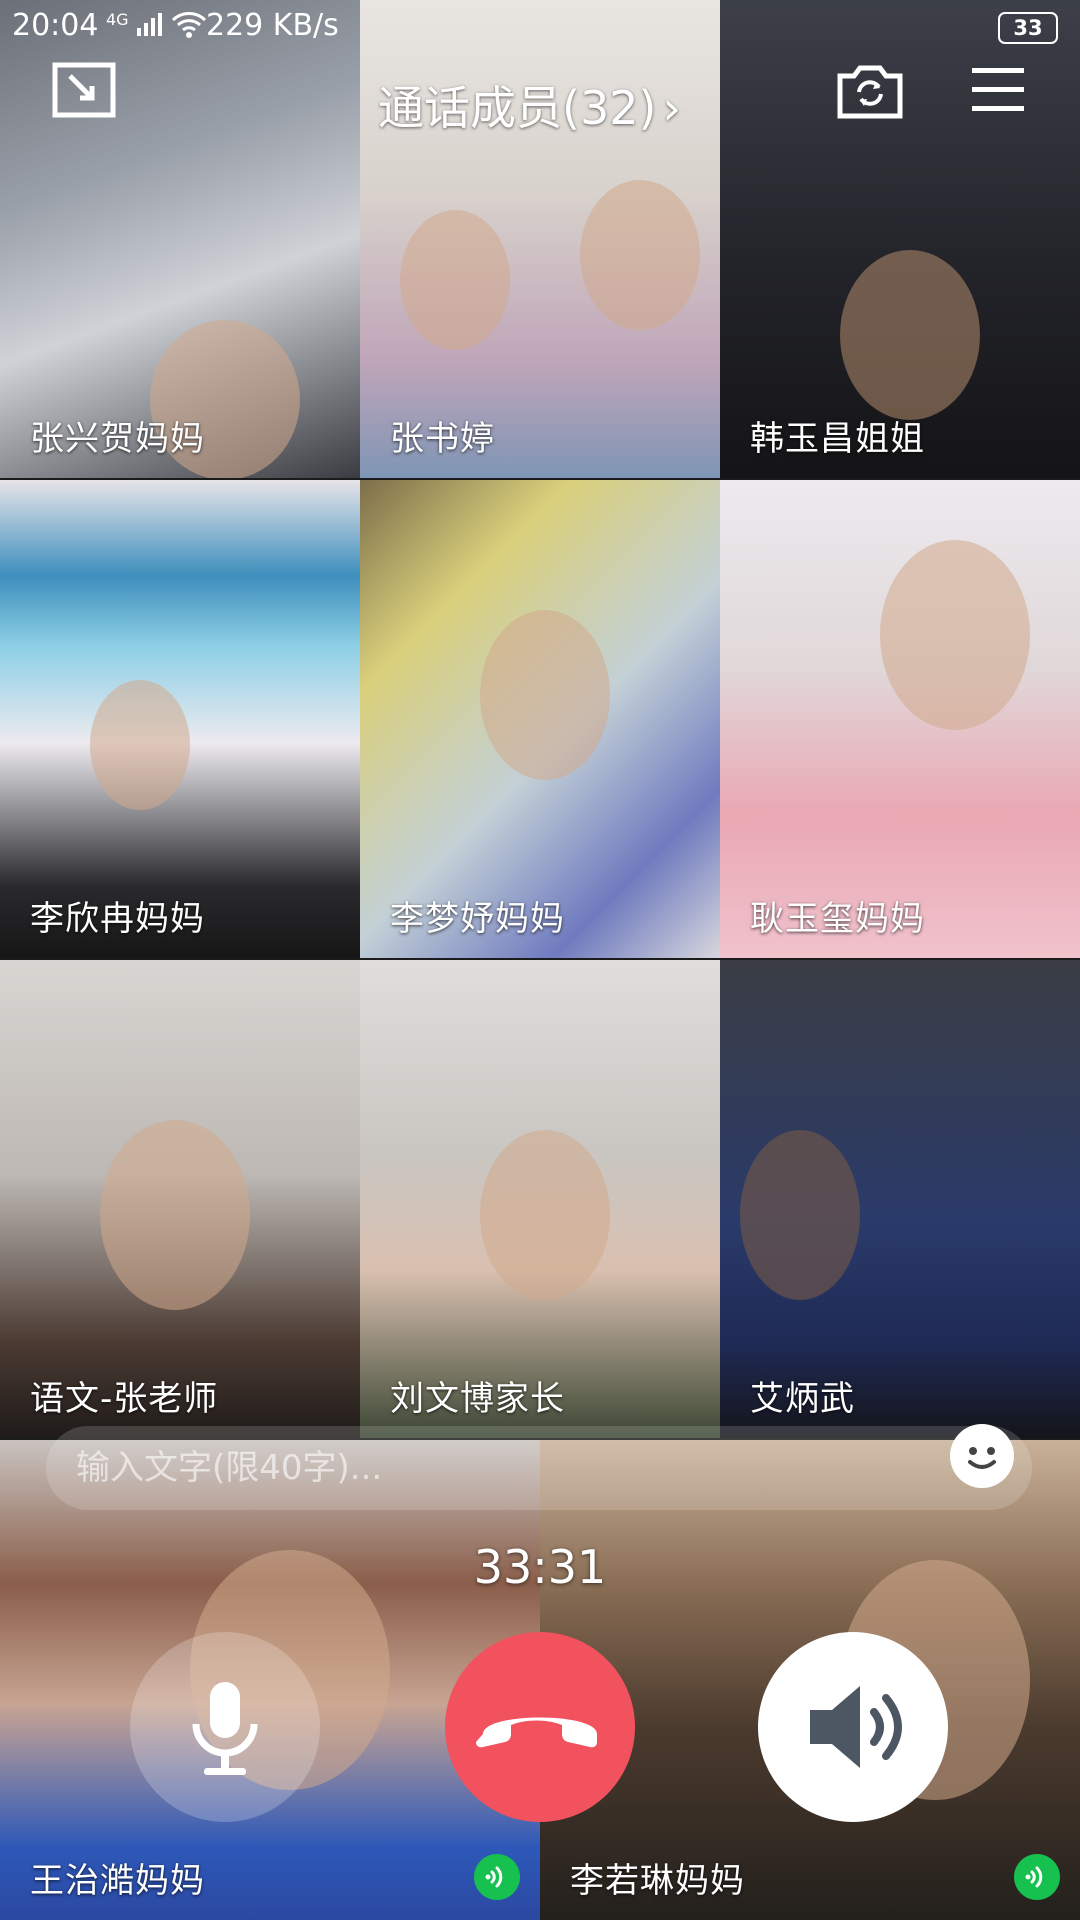  What do you see at coordinates (540, 28) in the screenshot?
I see `status-bar: 20:04 4G 229 KB/s 33` at bounding box center [540, 28].